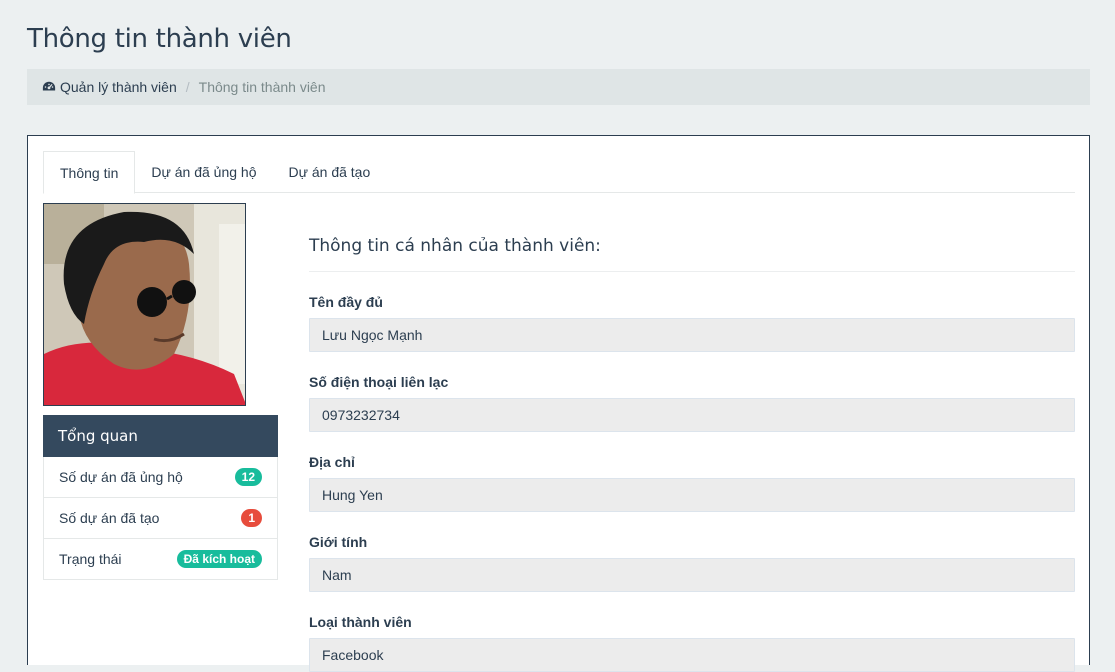  Describe the element at coordinates (379, 382) in the screenshot. I see `phone-label: Số điện thoại liên lạc` at that location.